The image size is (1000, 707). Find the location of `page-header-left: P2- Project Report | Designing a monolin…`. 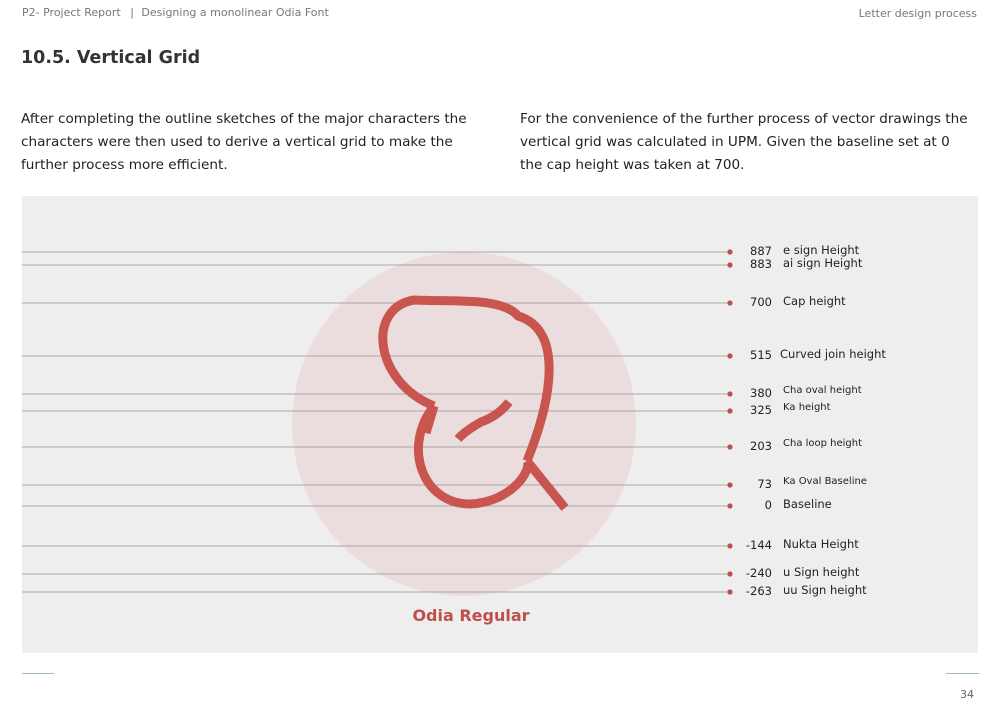

page-header-left: P2- Project Report | Designing a monolin… is located at coordinates (175, 12).